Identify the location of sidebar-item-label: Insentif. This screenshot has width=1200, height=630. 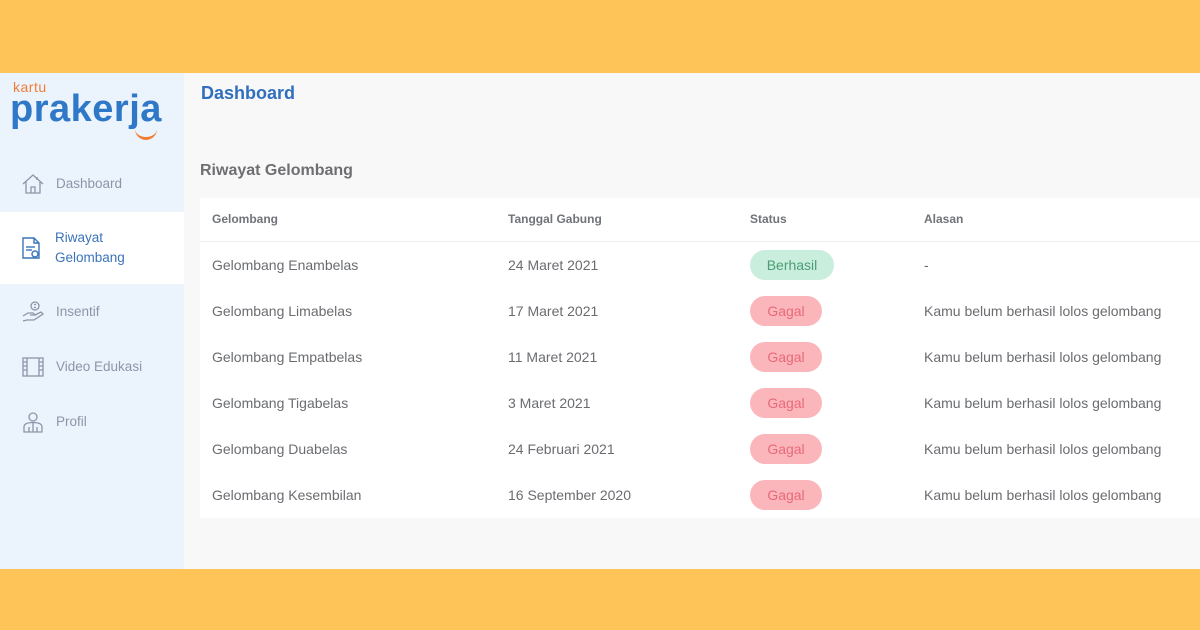
(78, 311).